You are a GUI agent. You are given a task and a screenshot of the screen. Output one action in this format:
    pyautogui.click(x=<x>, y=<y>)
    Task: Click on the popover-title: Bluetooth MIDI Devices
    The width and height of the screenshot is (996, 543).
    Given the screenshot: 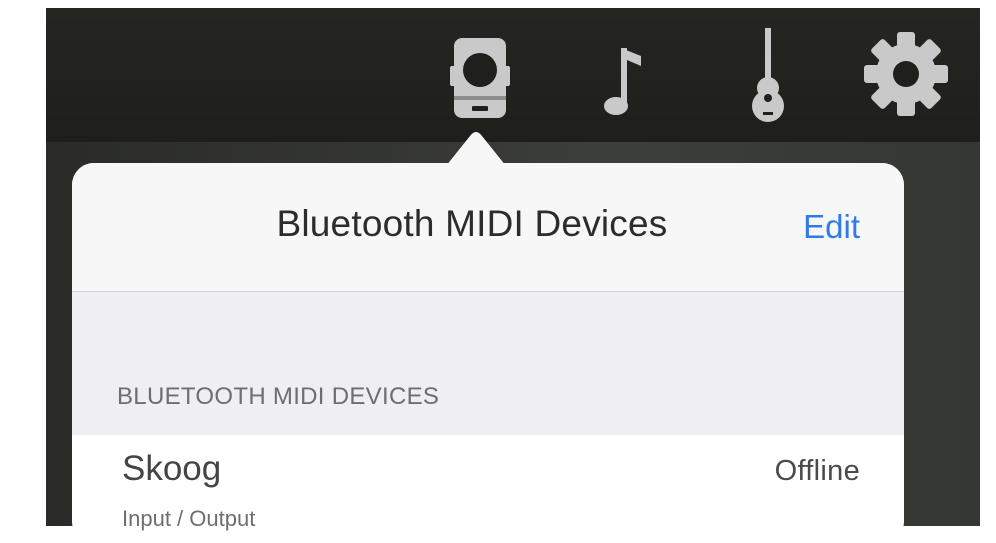 What is the action you would take?
    pyautogui.click(x=488, y=224)
    